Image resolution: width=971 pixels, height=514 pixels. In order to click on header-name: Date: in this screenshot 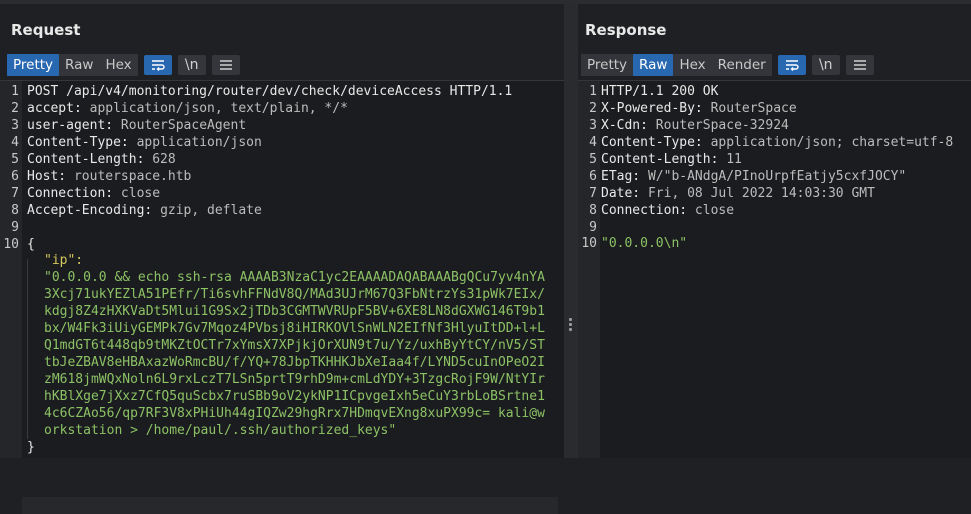, I will do `click(624, 193)`.